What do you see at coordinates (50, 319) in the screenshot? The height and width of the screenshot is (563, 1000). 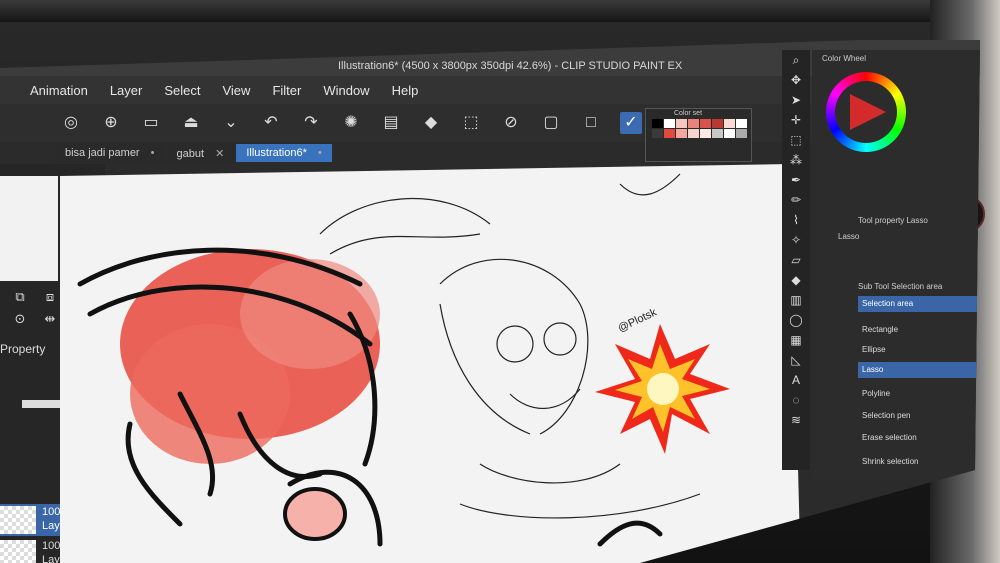 I see `flip-horizontal-icon: ⇹` at bounding box center [50, 319].